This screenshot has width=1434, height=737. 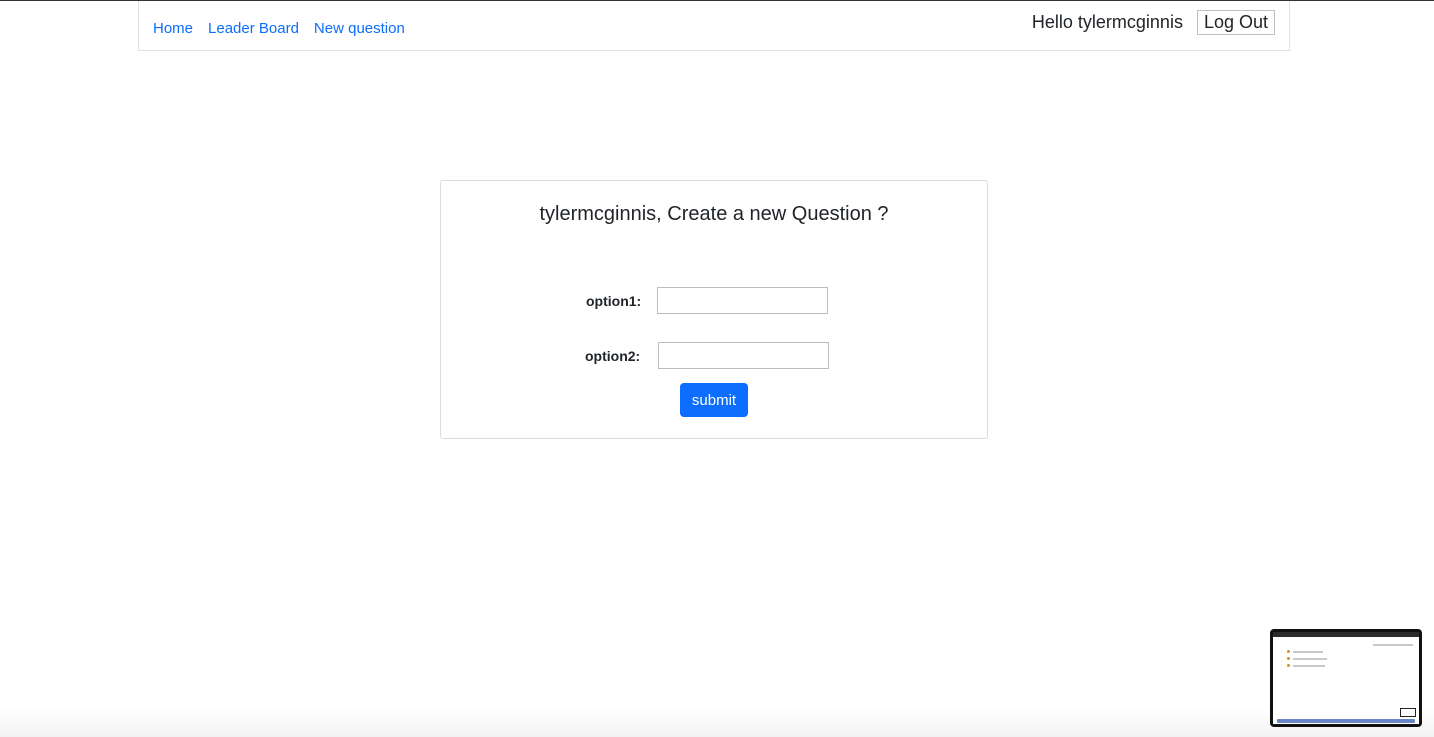 I want to click on bottom-shade, so click(x=717, y=722).